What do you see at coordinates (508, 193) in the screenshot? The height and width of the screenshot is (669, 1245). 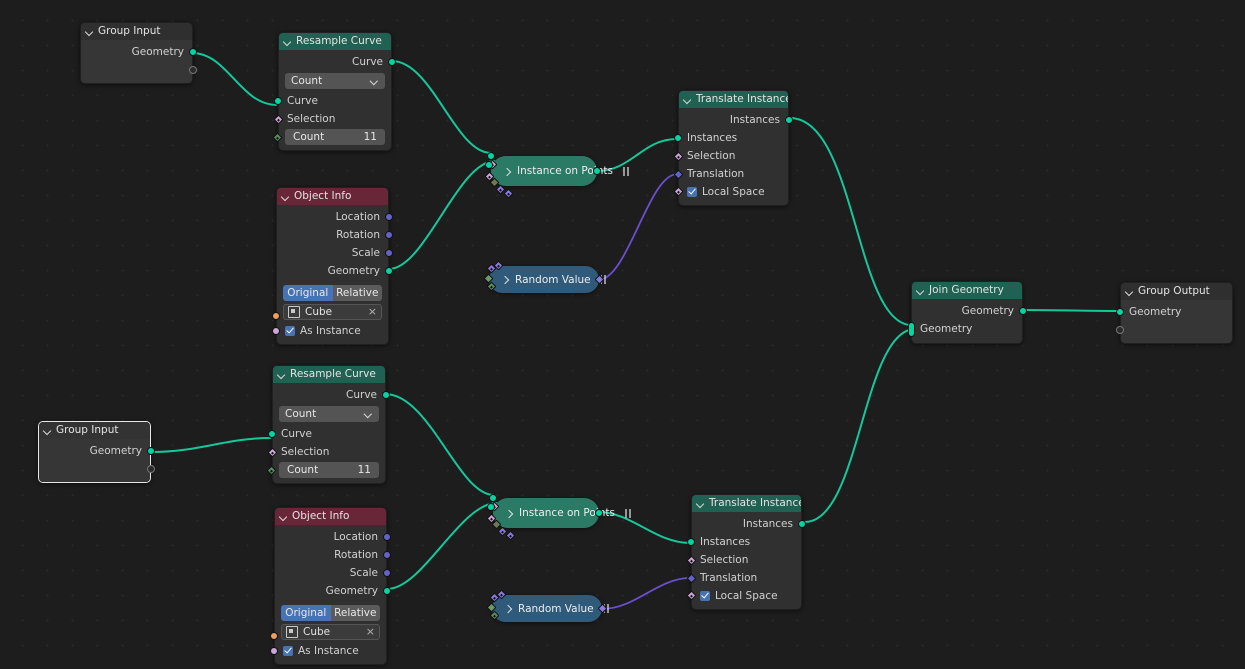 I see `socket-scale-input` at bounding box center [508, 193].